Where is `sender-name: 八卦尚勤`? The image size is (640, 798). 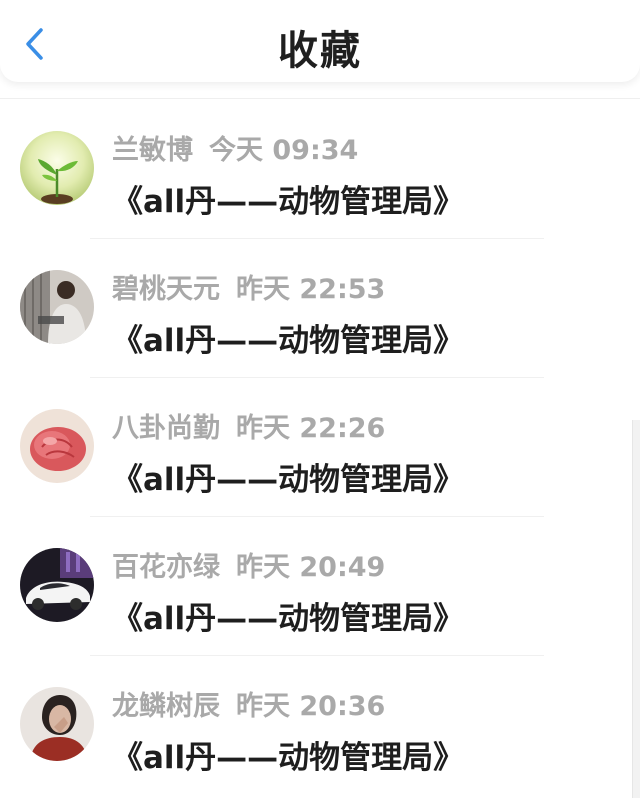 sender-name: 八卦尚勤 is located at coordinates (166, 428).